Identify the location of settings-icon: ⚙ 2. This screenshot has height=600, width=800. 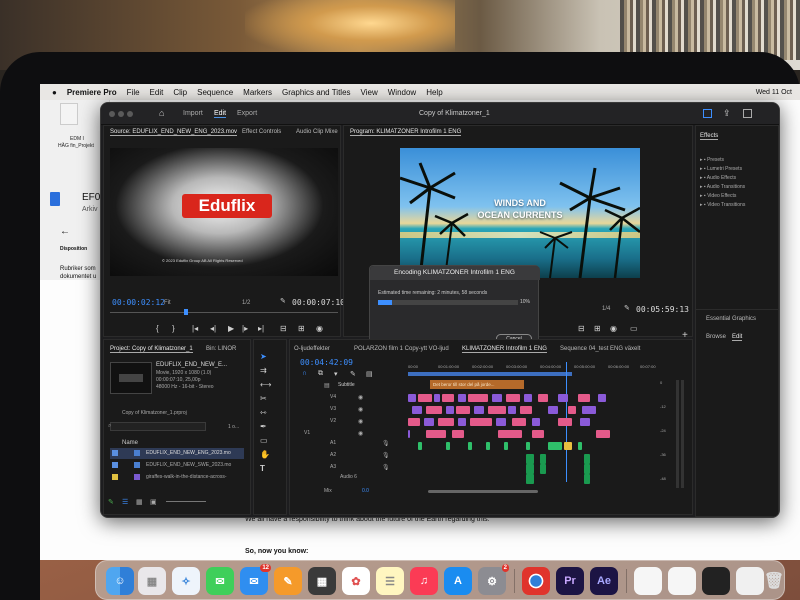
(493, 579).